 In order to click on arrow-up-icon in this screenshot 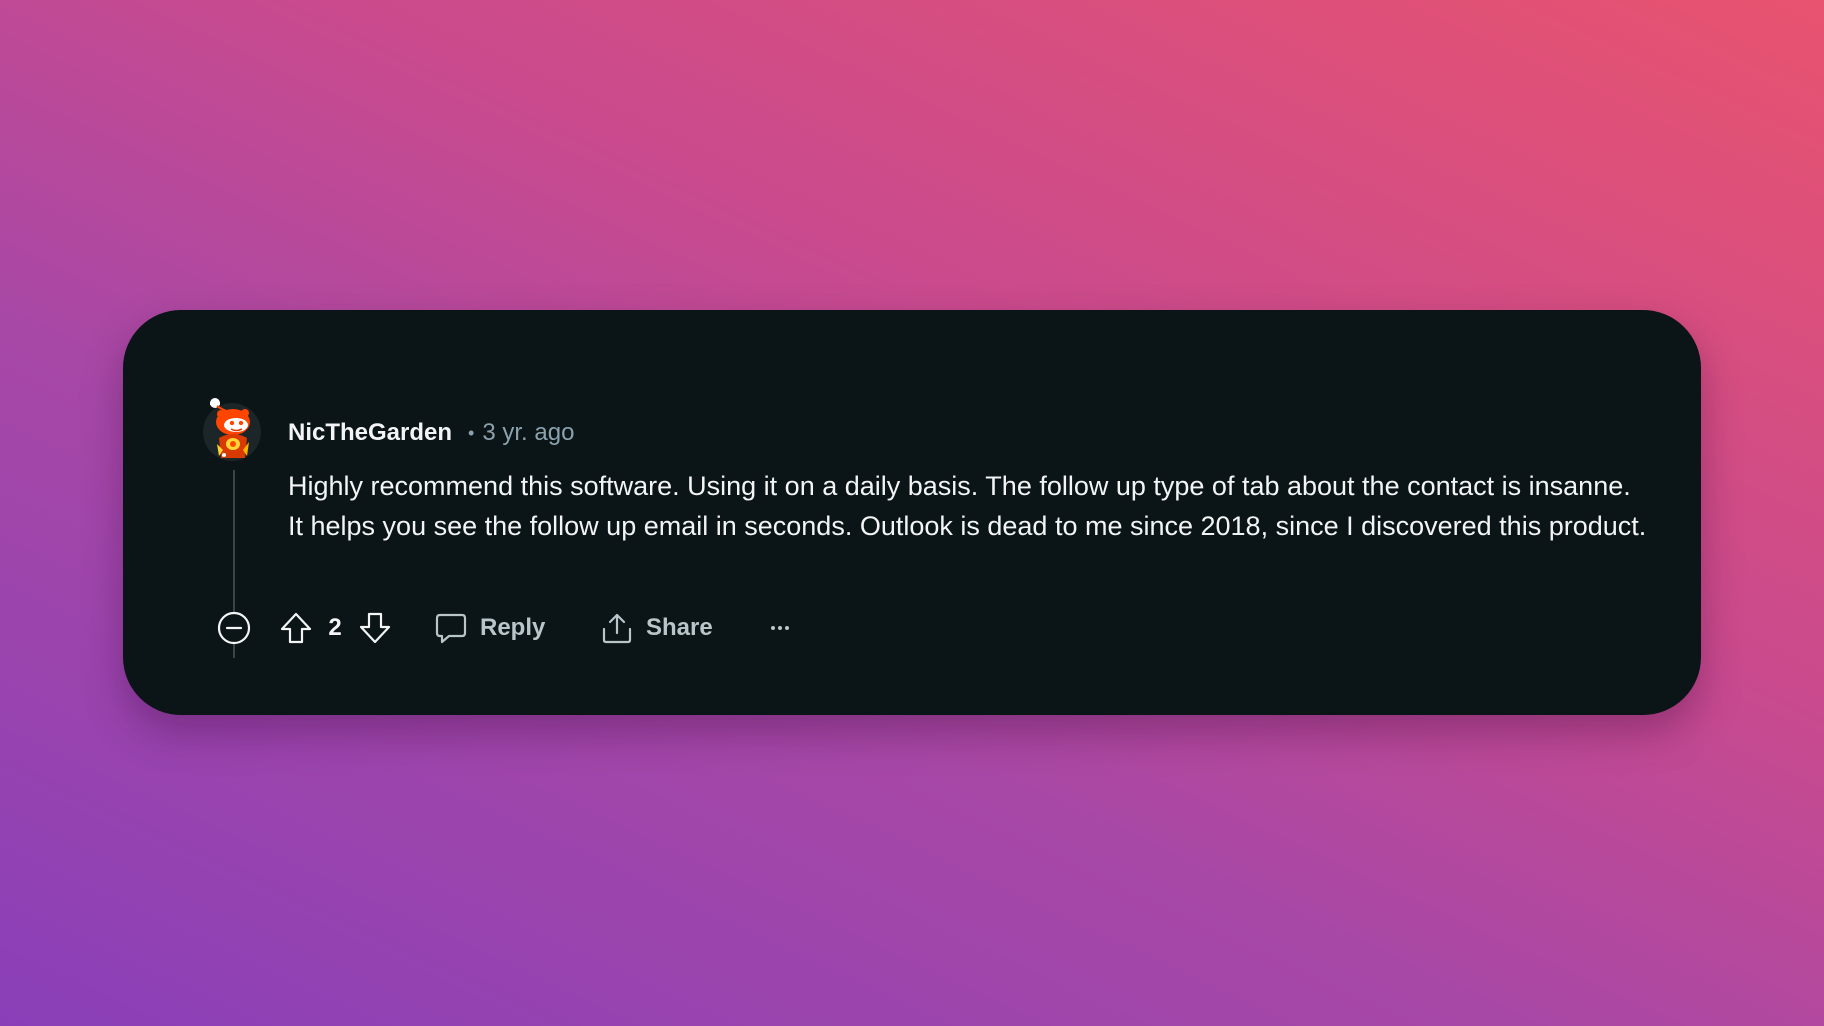, I will do `click(296, 628)`.